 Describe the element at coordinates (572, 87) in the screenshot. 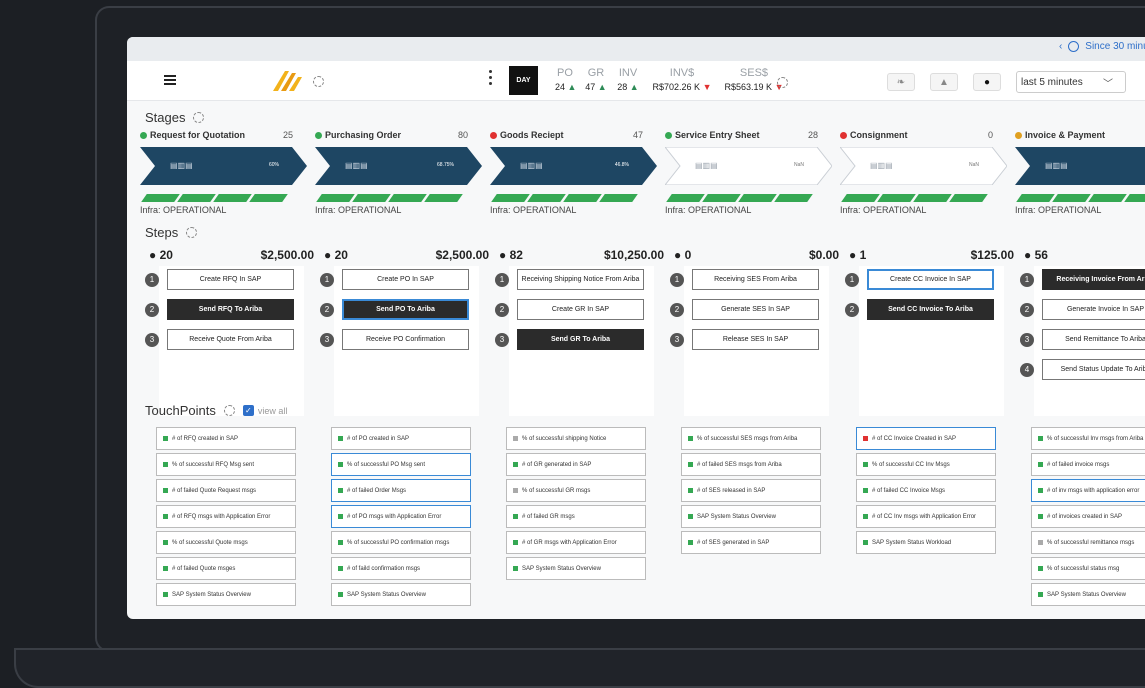

I see `trend-up-icon: ▲` at that location.